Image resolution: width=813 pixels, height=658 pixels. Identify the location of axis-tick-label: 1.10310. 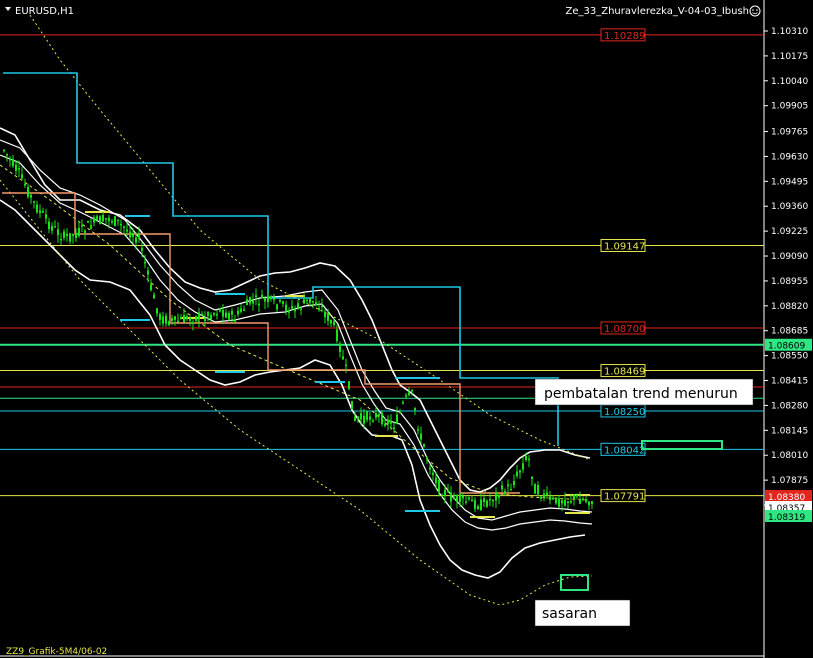
(789, 32).